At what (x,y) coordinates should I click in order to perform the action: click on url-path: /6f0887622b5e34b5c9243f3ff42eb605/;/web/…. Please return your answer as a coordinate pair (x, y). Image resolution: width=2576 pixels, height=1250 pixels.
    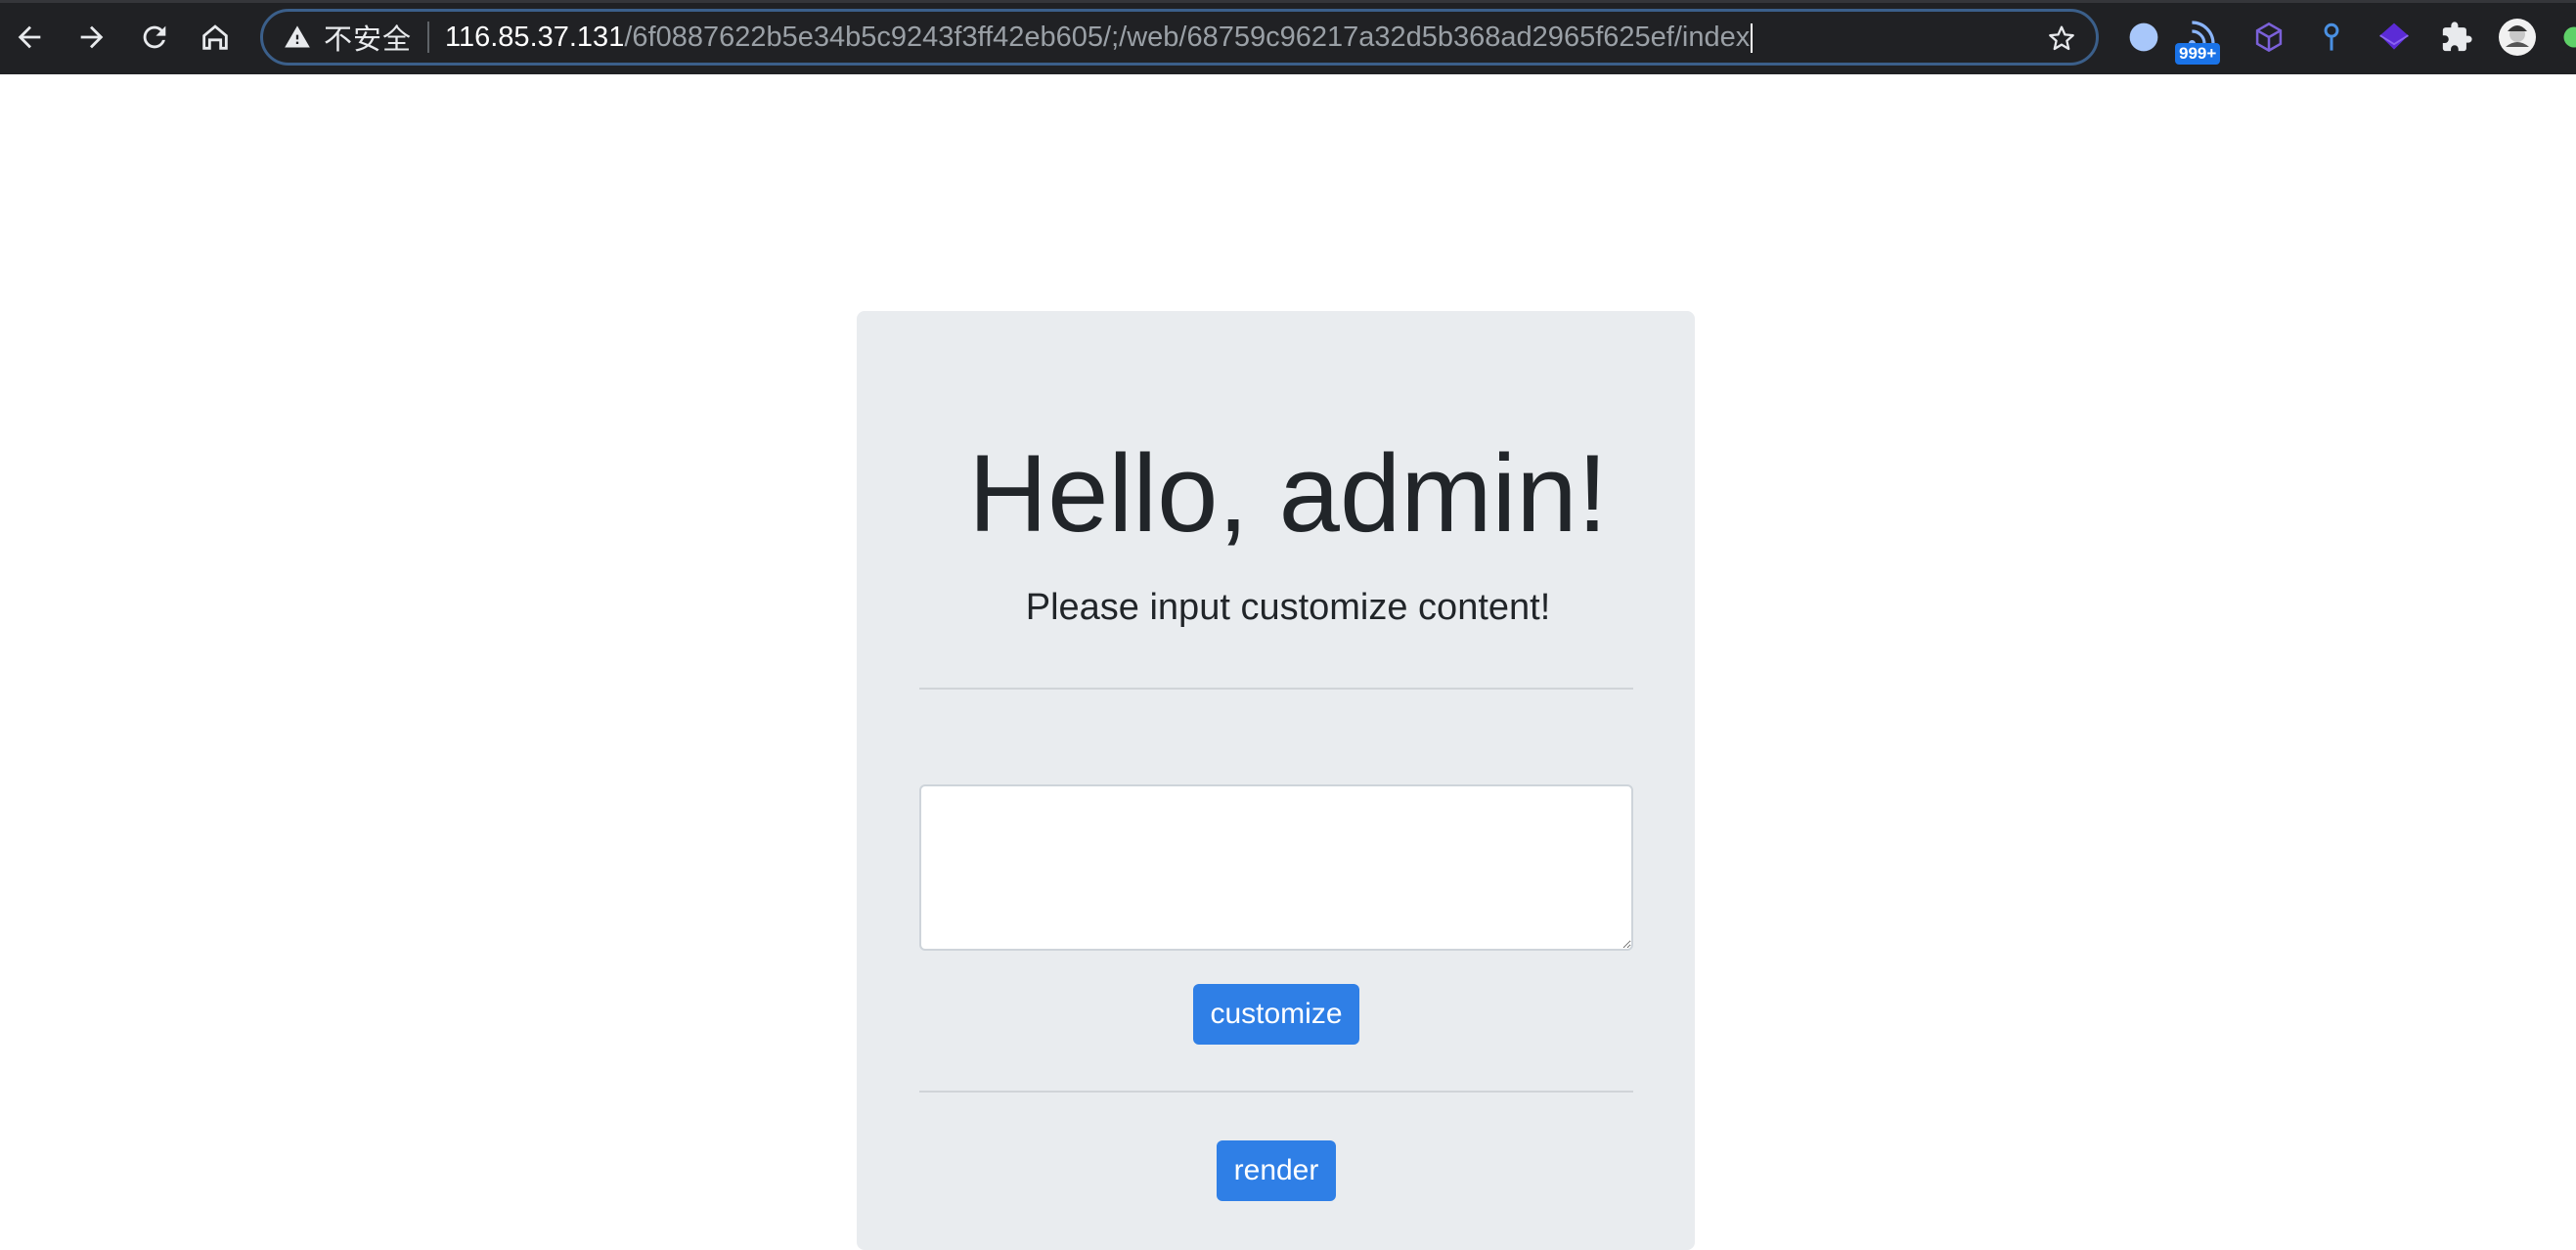
    Looking at the image, I should click on (1187, 37).